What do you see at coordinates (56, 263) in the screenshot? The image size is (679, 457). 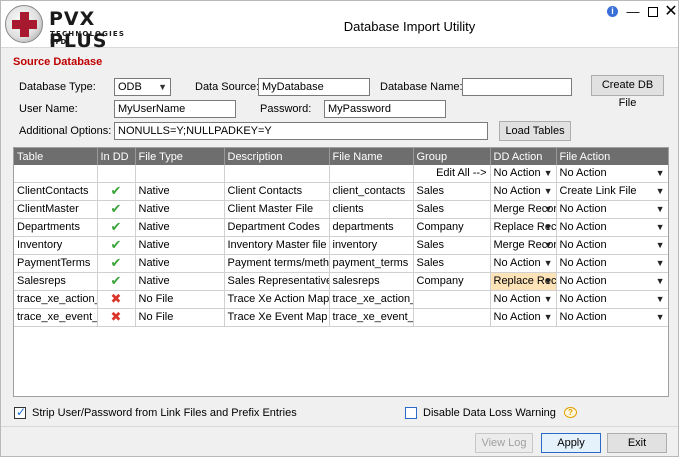 I see `table-name-cell: PaymentTerms` at bounding box center [56, 263].